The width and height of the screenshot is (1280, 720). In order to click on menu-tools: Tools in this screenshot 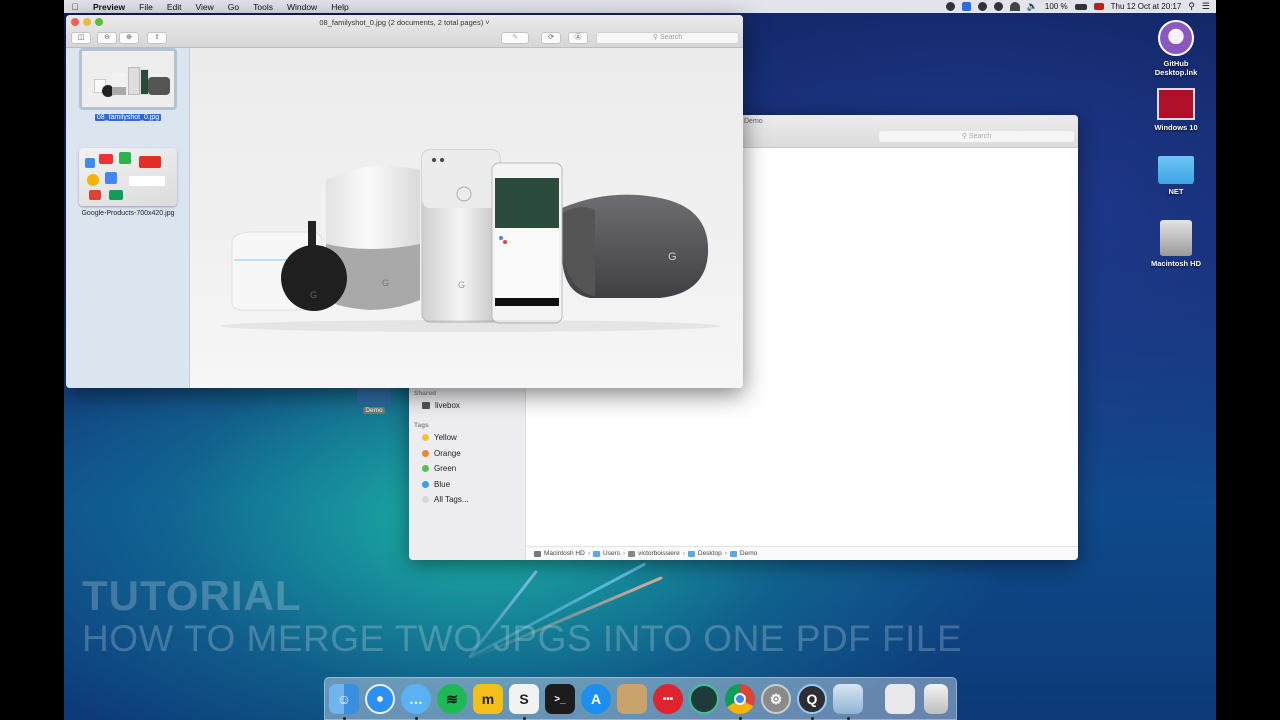, I will do `click(263, 7)`.